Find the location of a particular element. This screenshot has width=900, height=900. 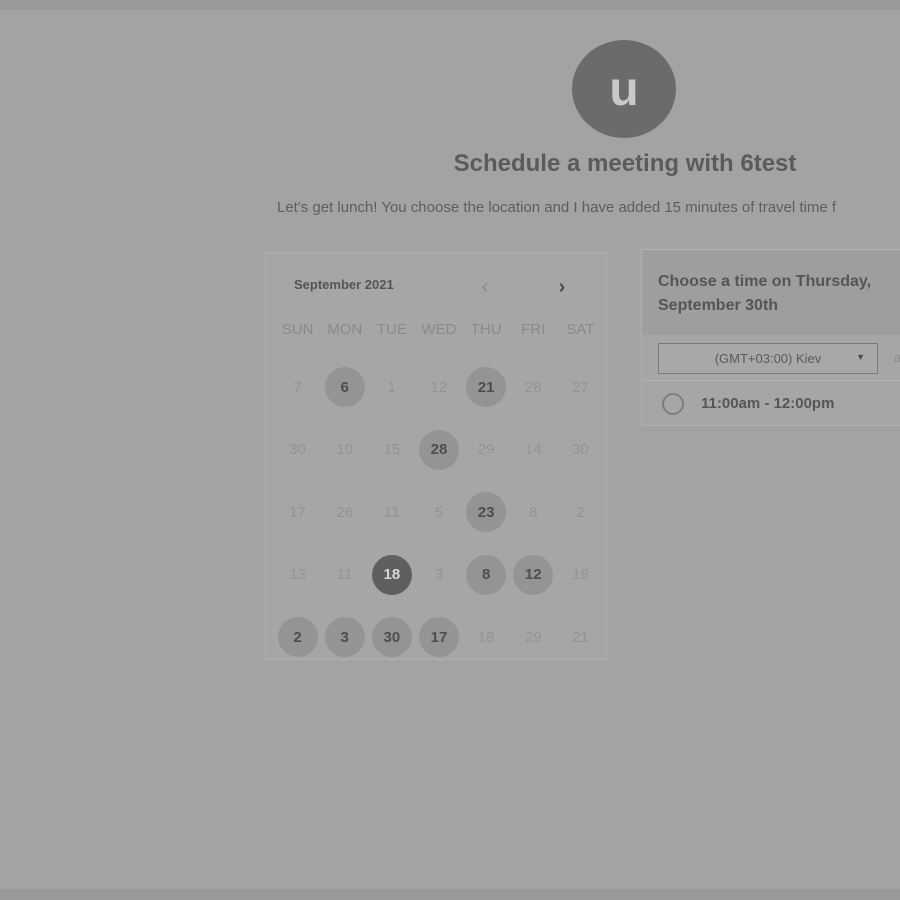

calendar-cell: 26 is located at coordinates (344, 512).